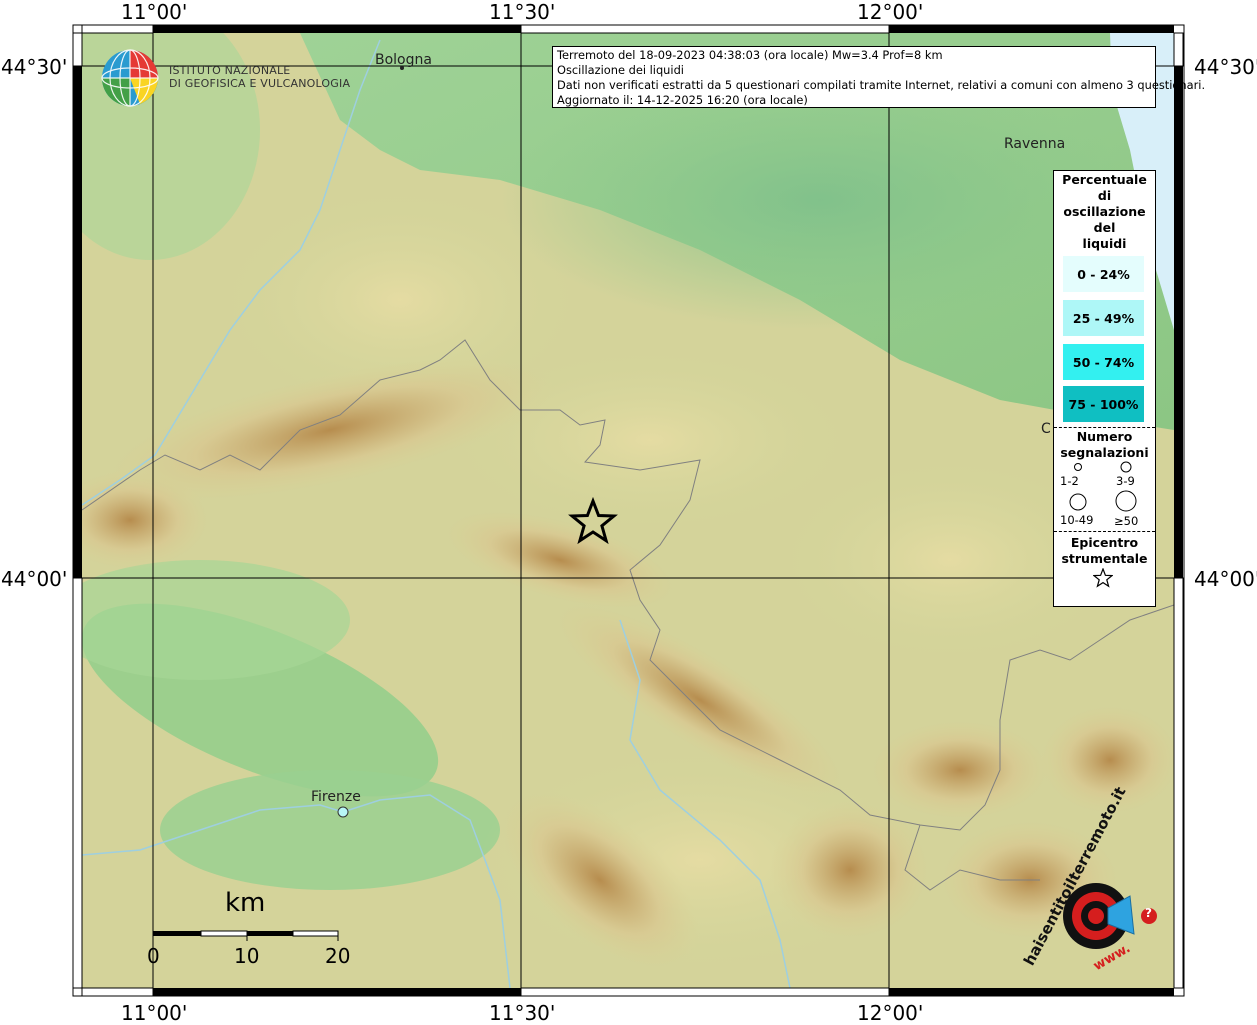 The width and height of the screenshot is (1257, 1025). Describe the element at coordinates (522, 1013) in the screenshot. I see `bottom-lon-label-2: 11°30'` at that location.